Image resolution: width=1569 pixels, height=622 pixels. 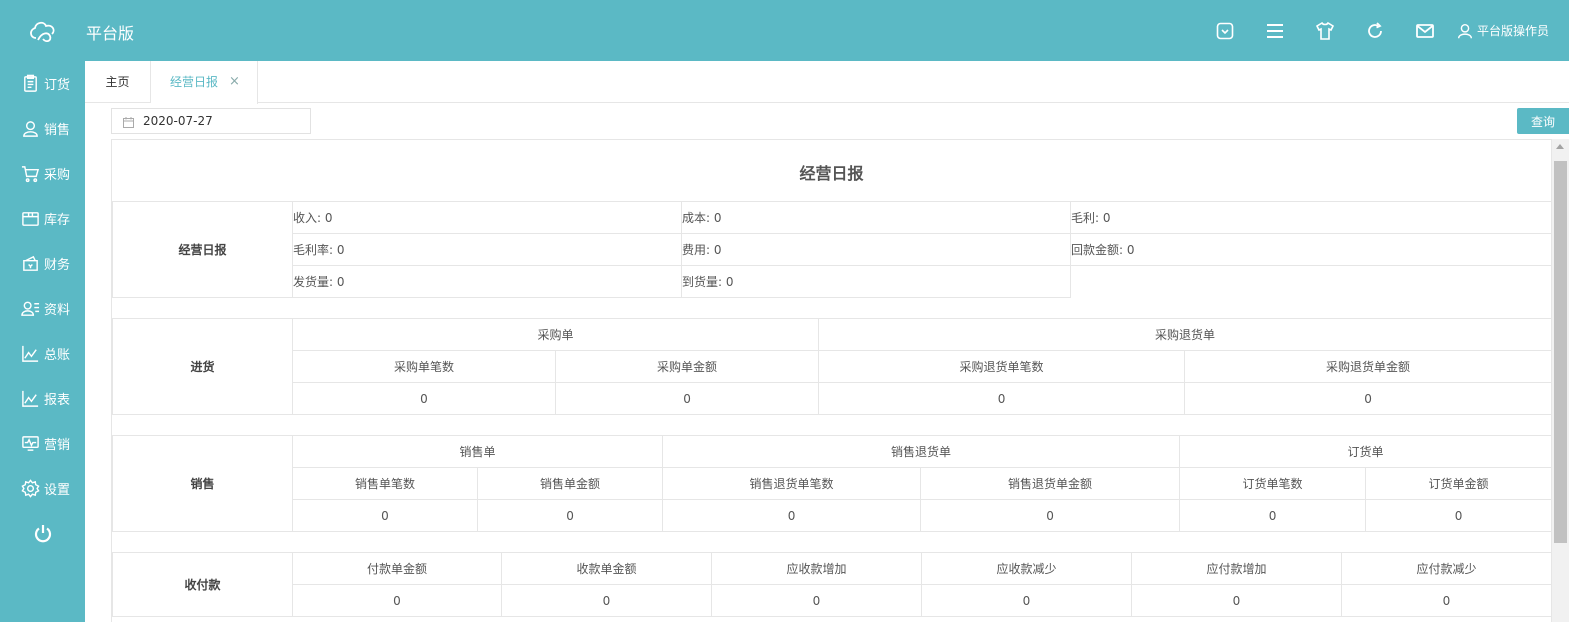 I want to click on table-row: 销售单笔数 销售单金额 销售退货单笔数 销售退货单金额 订货单笔数 订货单金额, so click(x=832, y=483).